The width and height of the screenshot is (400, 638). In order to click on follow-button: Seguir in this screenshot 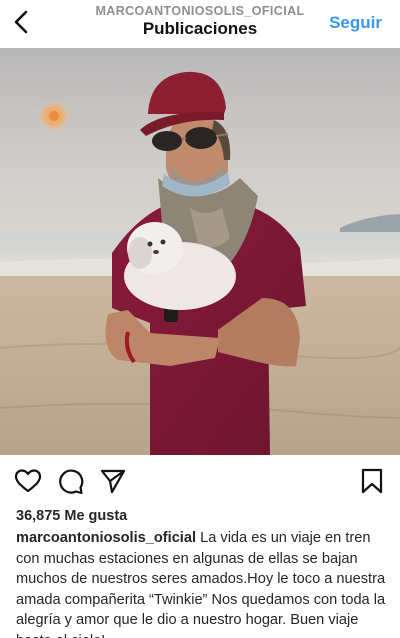, I will do `click(355, 23)`.